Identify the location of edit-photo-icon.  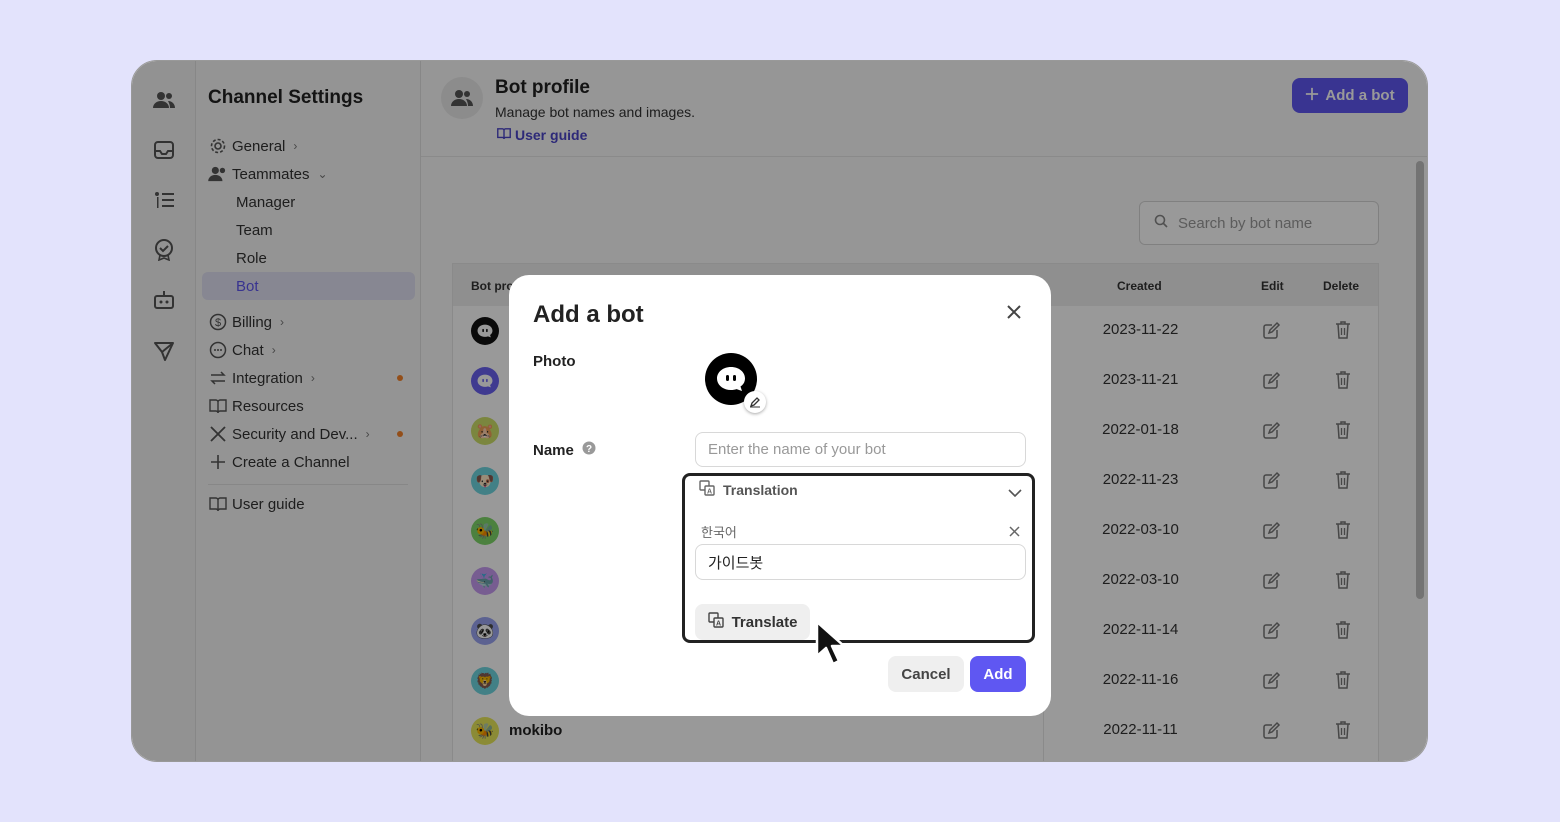
(755, 402).